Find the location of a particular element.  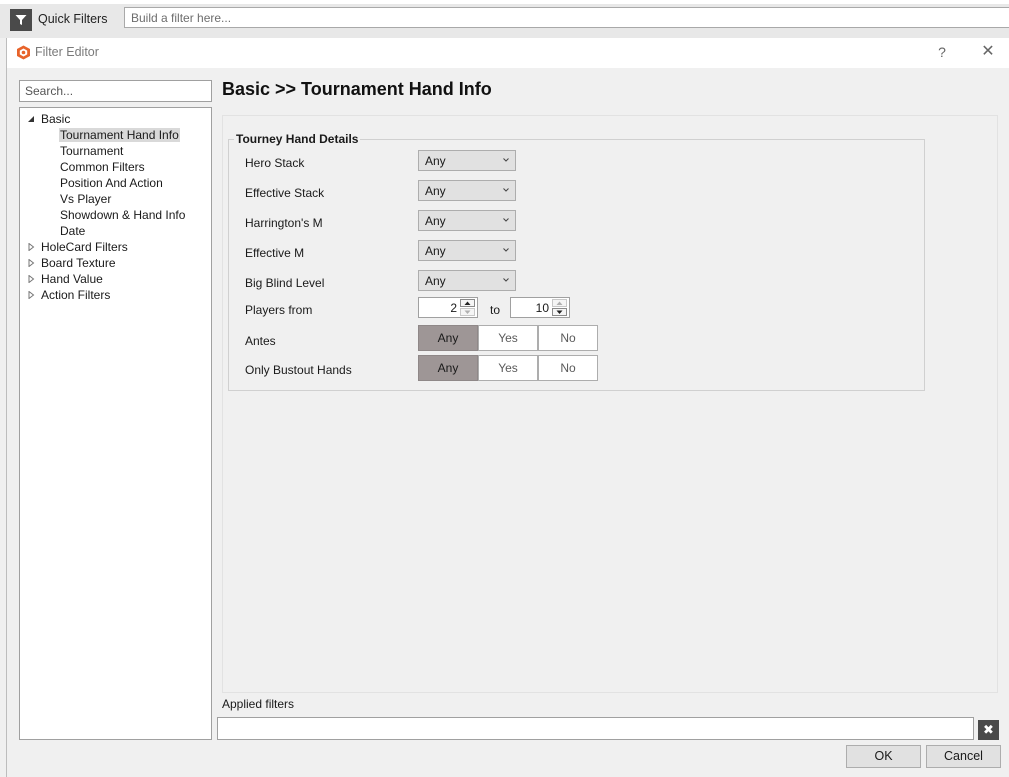

harringtons-m-dropdown: Any is located at coordinates (467, 220).